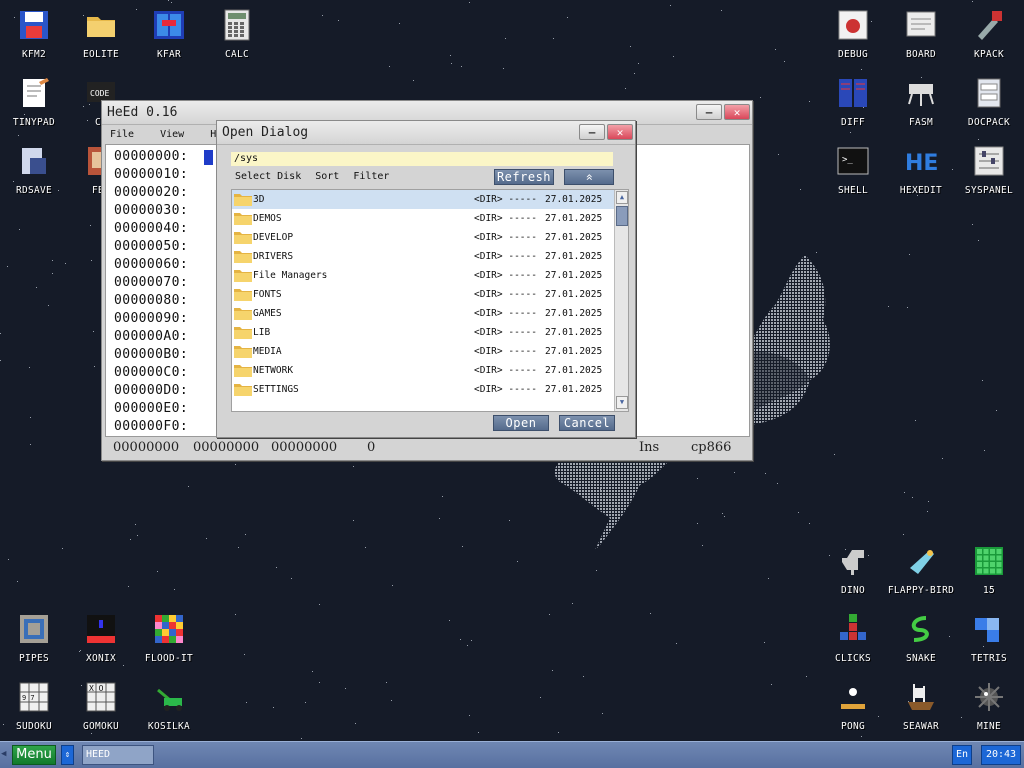  Describe the element at coordinates (853, 569) in the screenshot. I see `desktop-icon-dino: DINO` at that location.